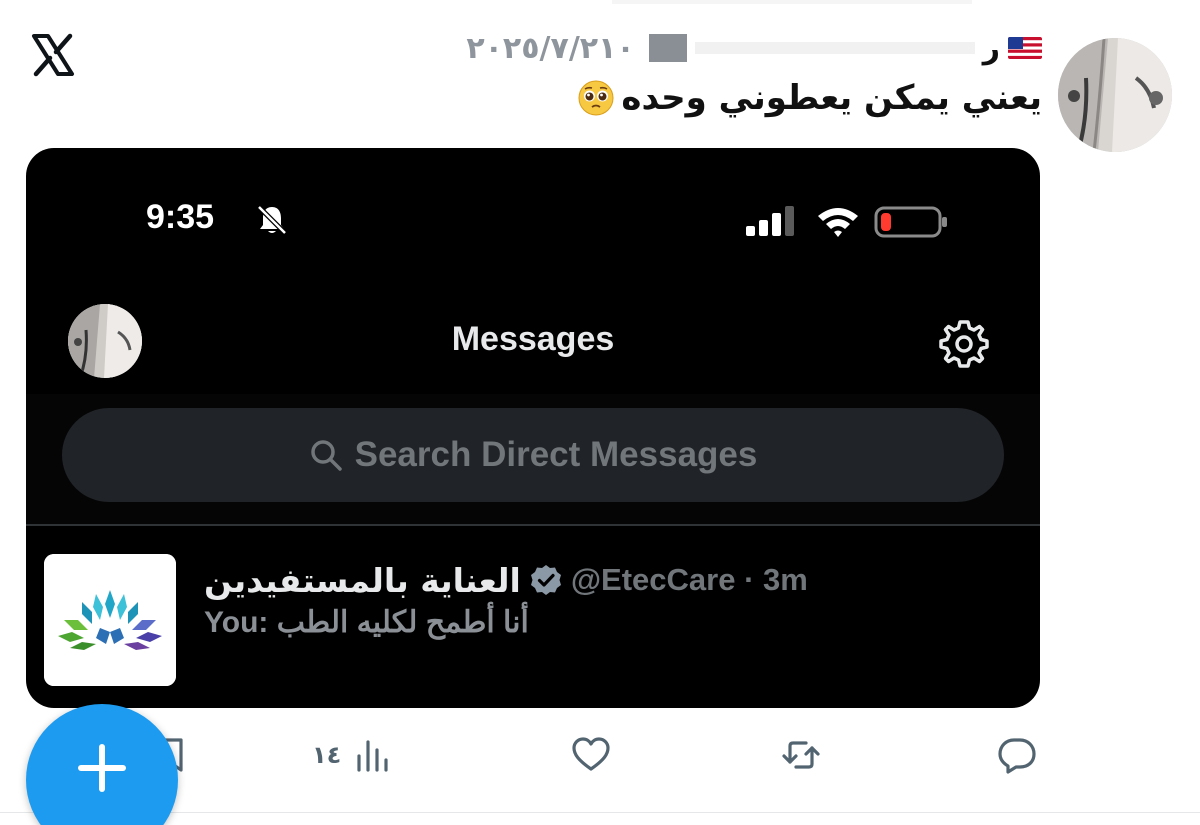  I want to click on redaction-block-light, so click(834, 48).